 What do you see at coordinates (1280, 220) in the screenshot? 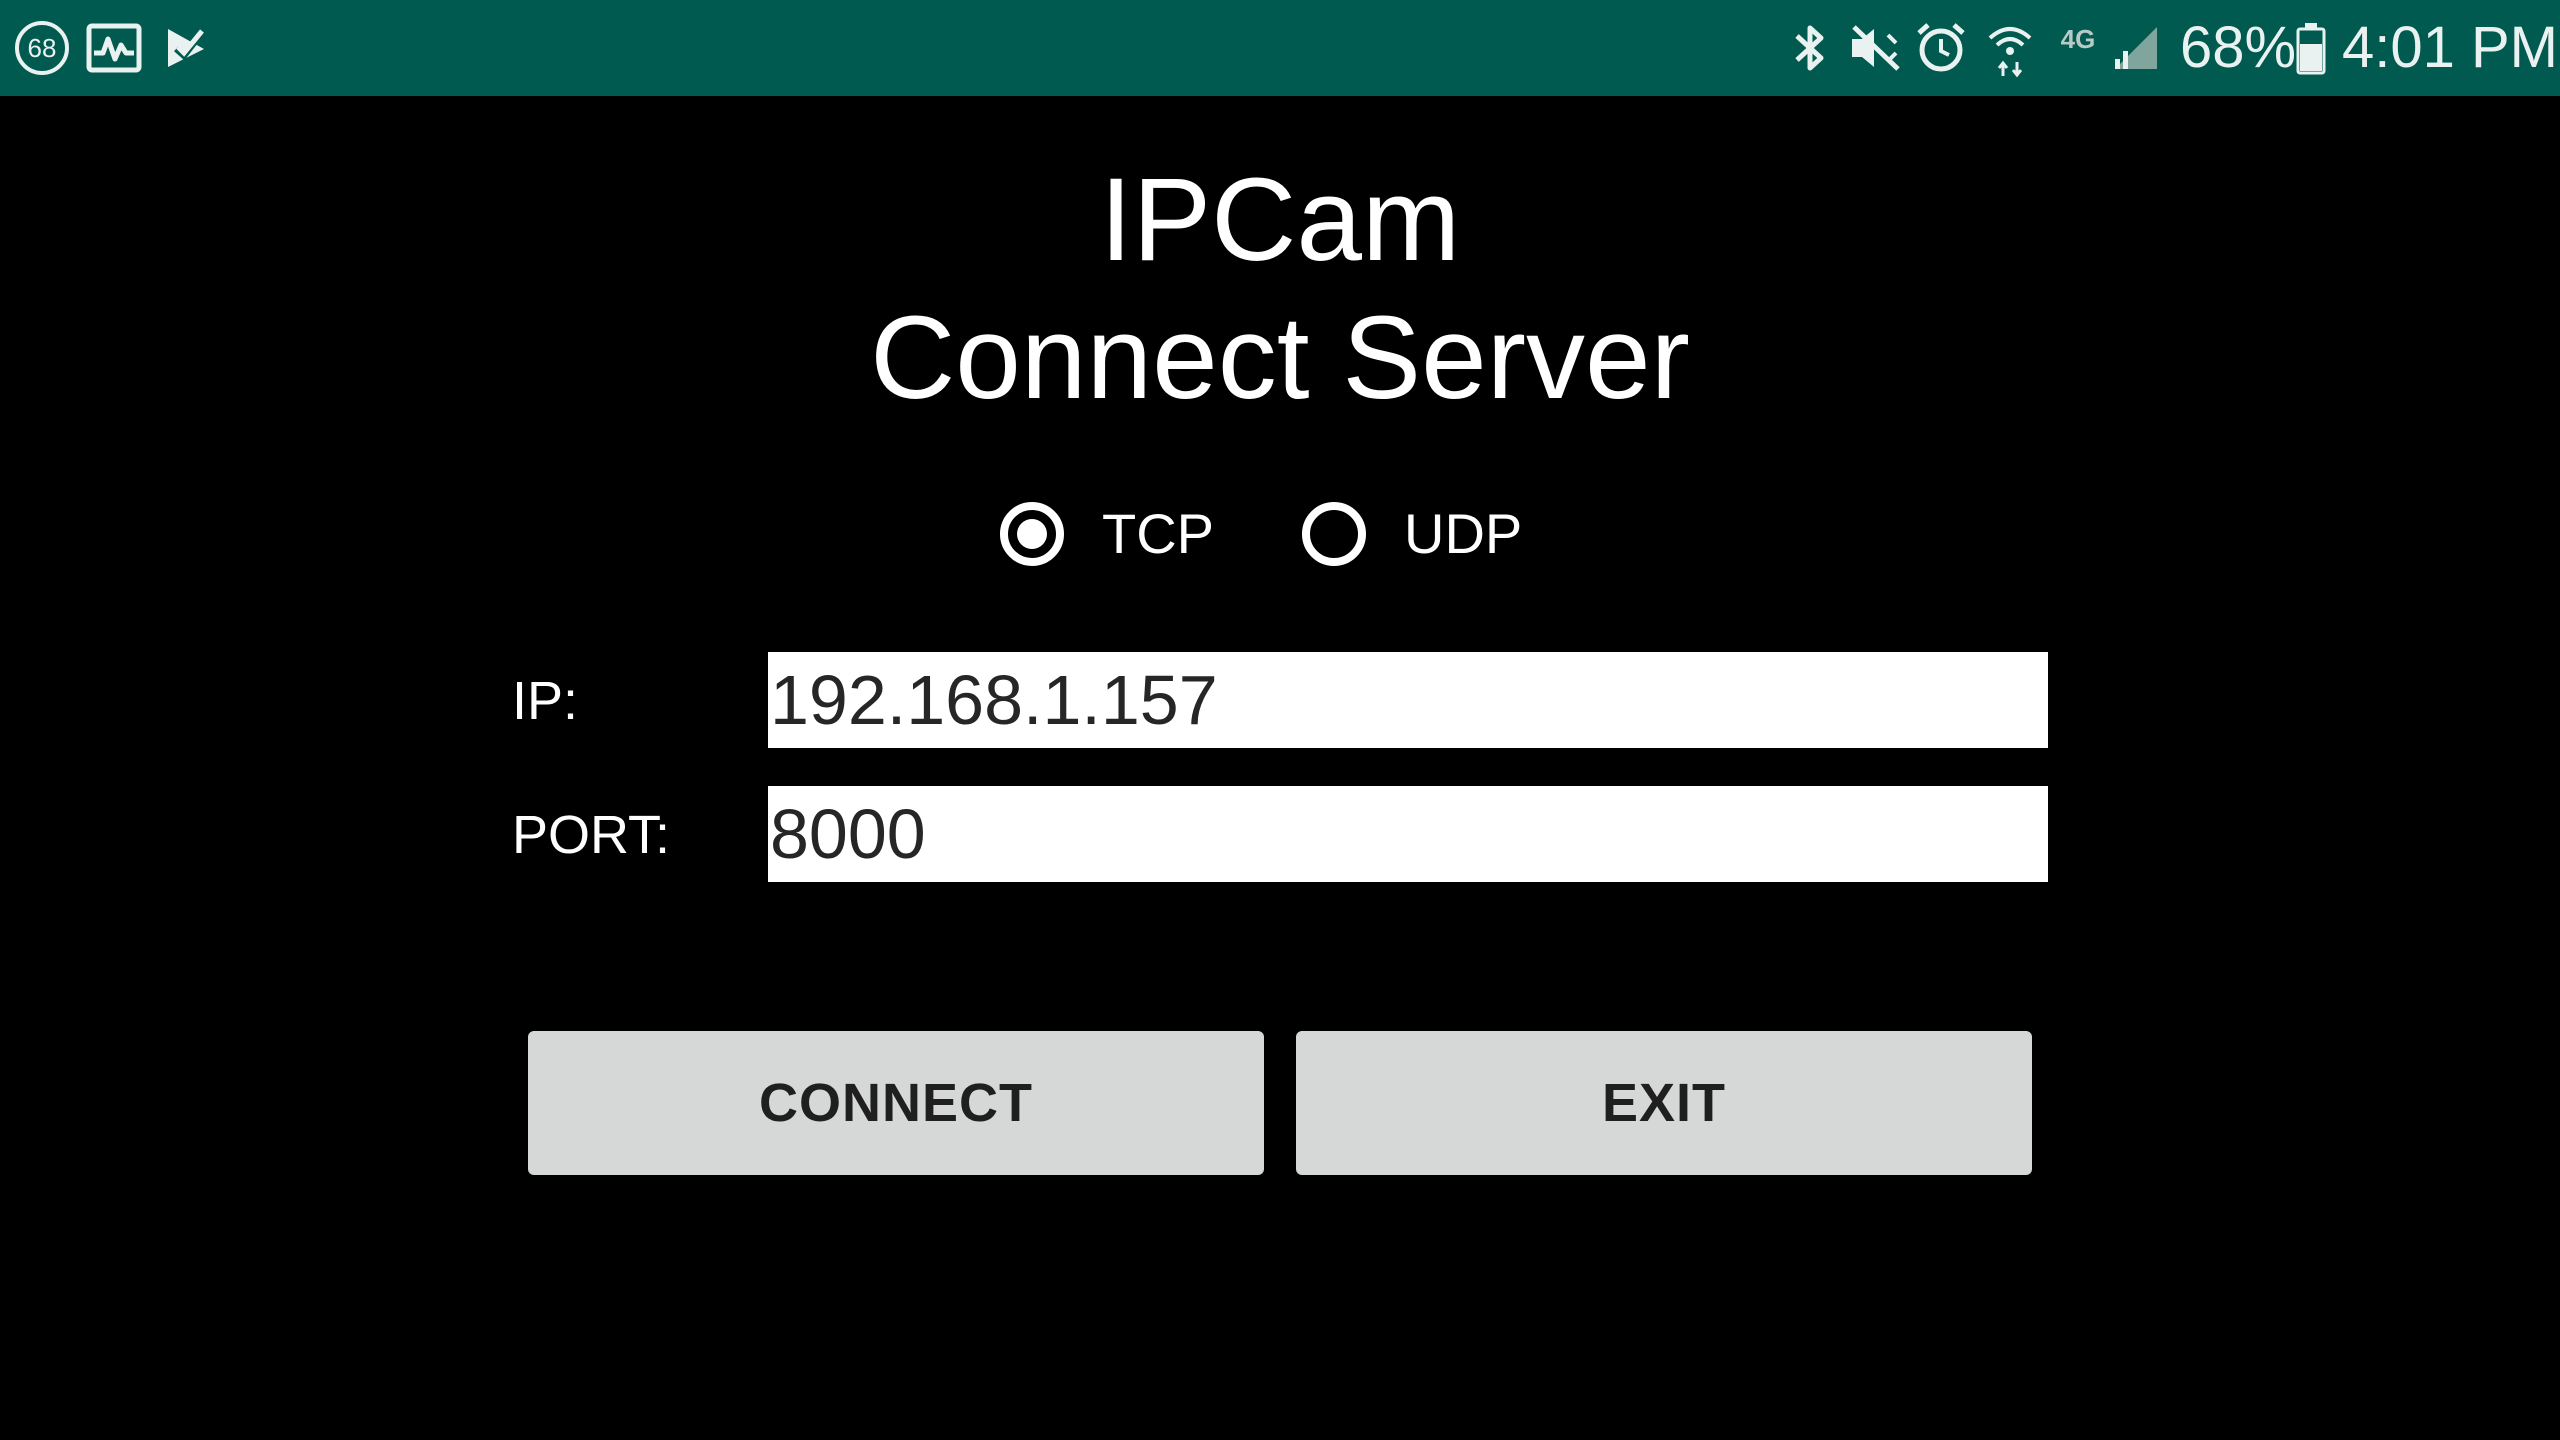
I see `app-title: IPCam` at bounding box center [1280, 220].